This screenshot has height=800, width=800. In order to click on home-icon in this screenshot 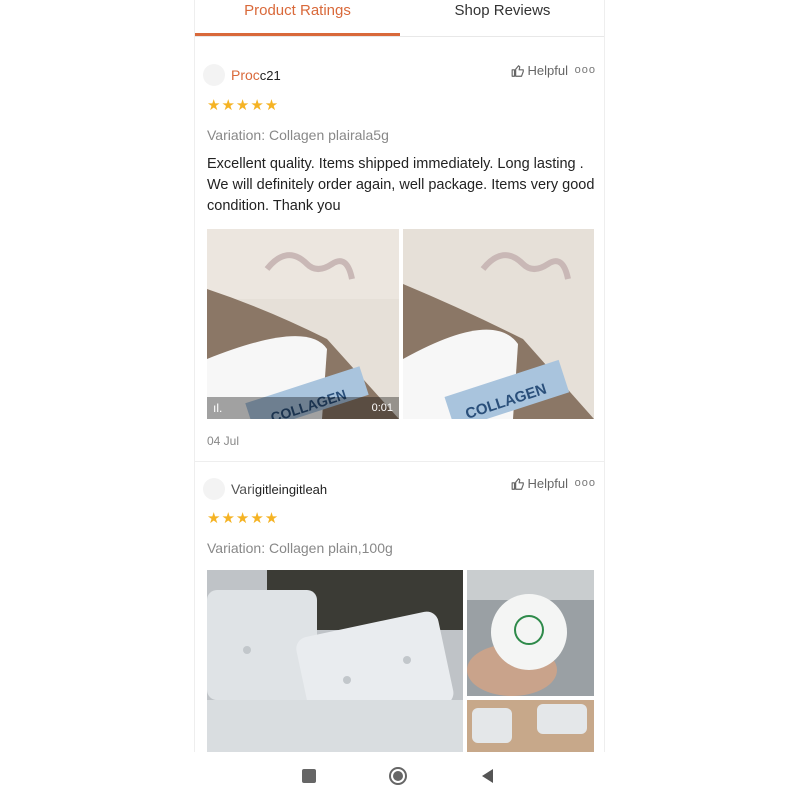, I will do `click(398, 776)`.